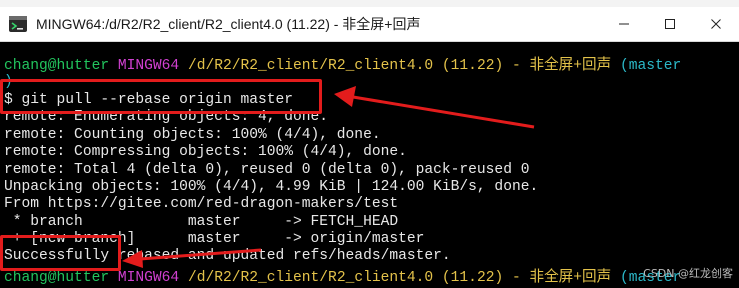 Image resolution: width=739 pixels, height=288 pixels. What do you see at coordinates (192, 258) in the screenshot?
I see `arrow-to-success` at bounding box center [192, 258].